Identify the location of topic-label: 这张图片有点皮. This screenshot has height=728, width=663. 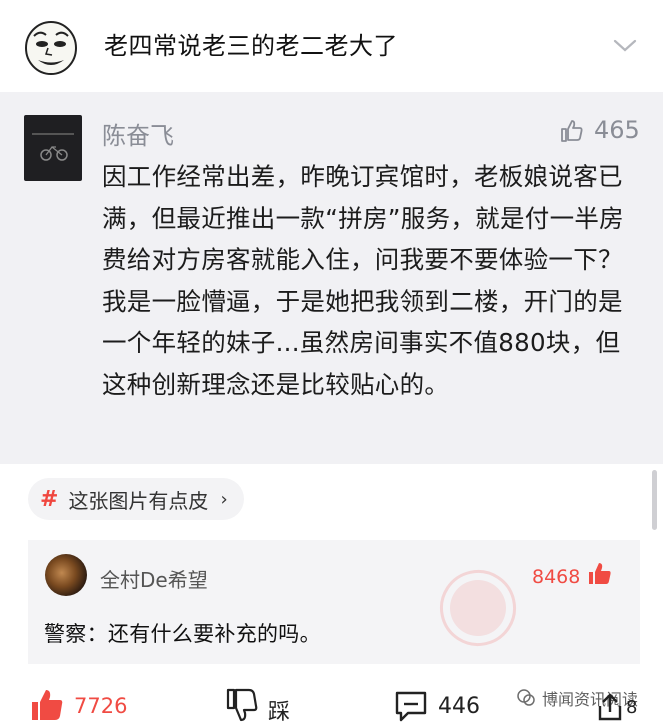
(138, 500).